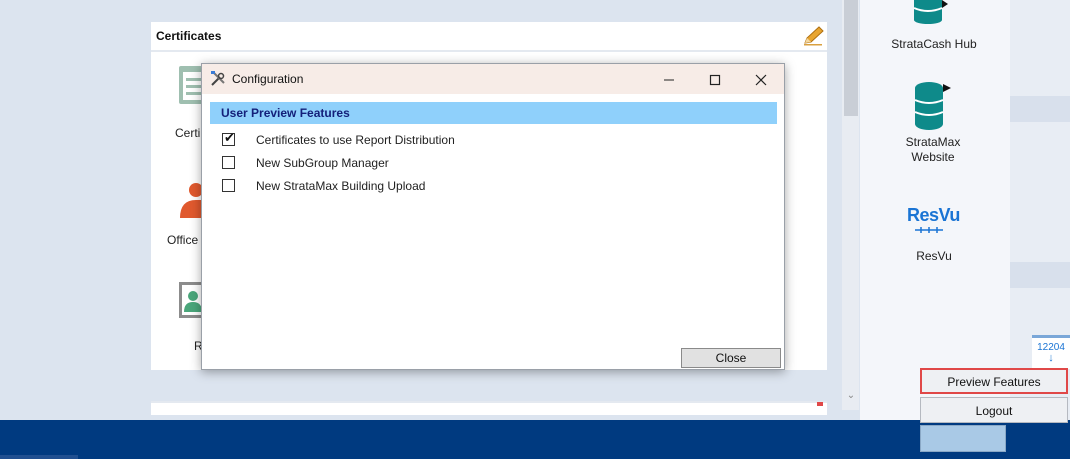 The width and height of the screenshot is (1070, 459). Describe the element at coordinates (268, 79) in the screenshot. I see `dialog-title: Configuration` at that location.